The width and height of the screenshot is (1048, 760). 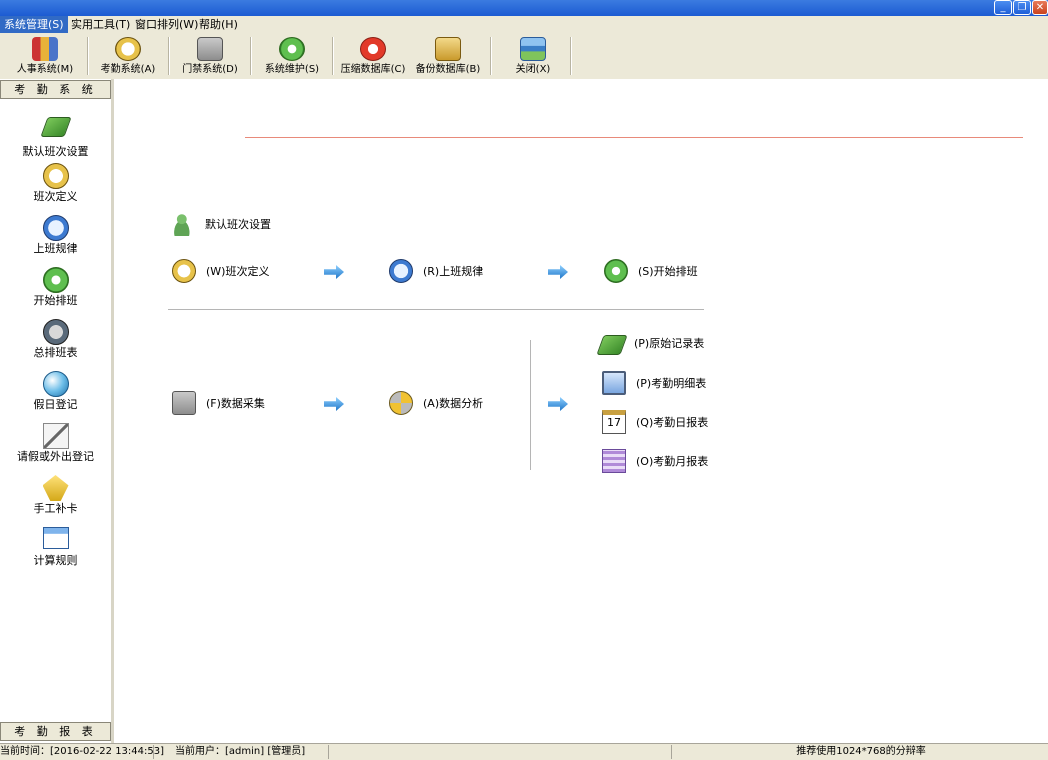 I want to click on daily-report-label: (Q)考勤日报表, so click(x=672, y=422).